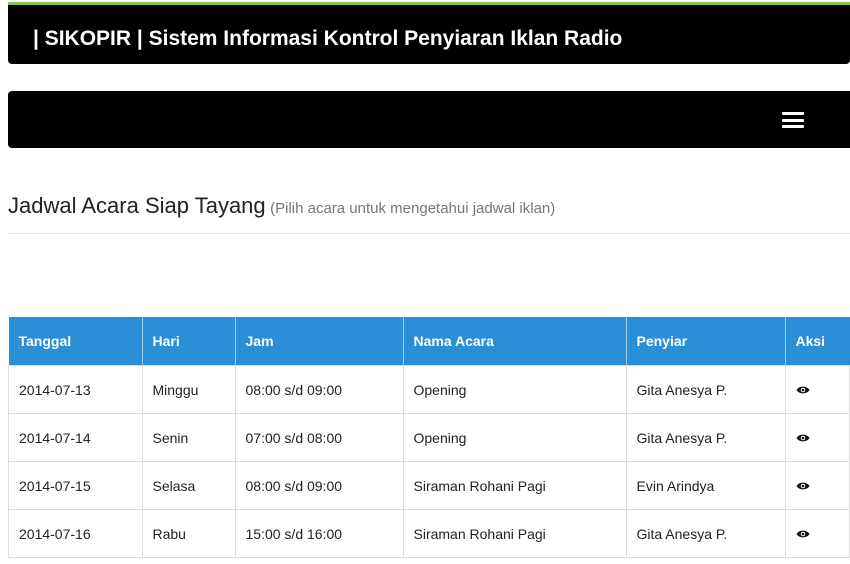 This screenshot has height=564, width=850. What do you see at coordinates (793, 120) in the screenshot?
I see `hamburger-menu-icon` at bounding box center [793, 120].